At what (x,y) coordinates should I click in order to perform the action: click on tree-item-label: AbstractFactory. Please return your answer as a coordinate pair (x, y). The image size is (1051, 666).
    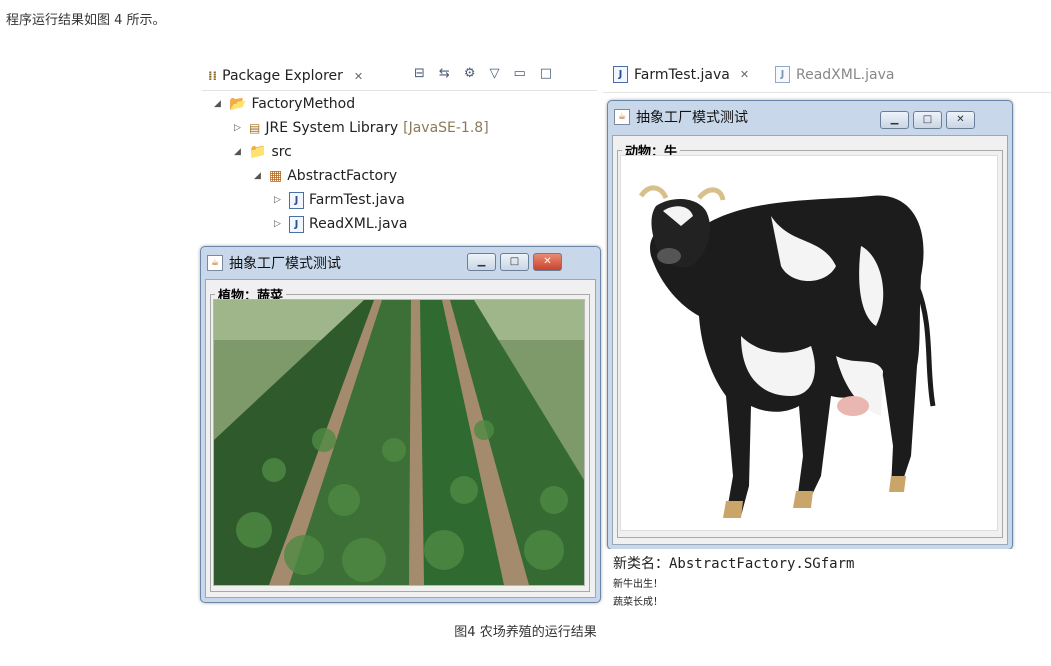
    Looking at the image, I should click on (342, 176).